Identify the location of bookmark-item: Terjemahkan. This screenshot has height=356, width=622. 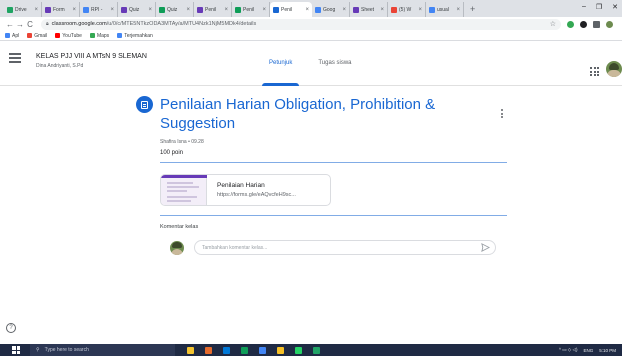
(135, 36).